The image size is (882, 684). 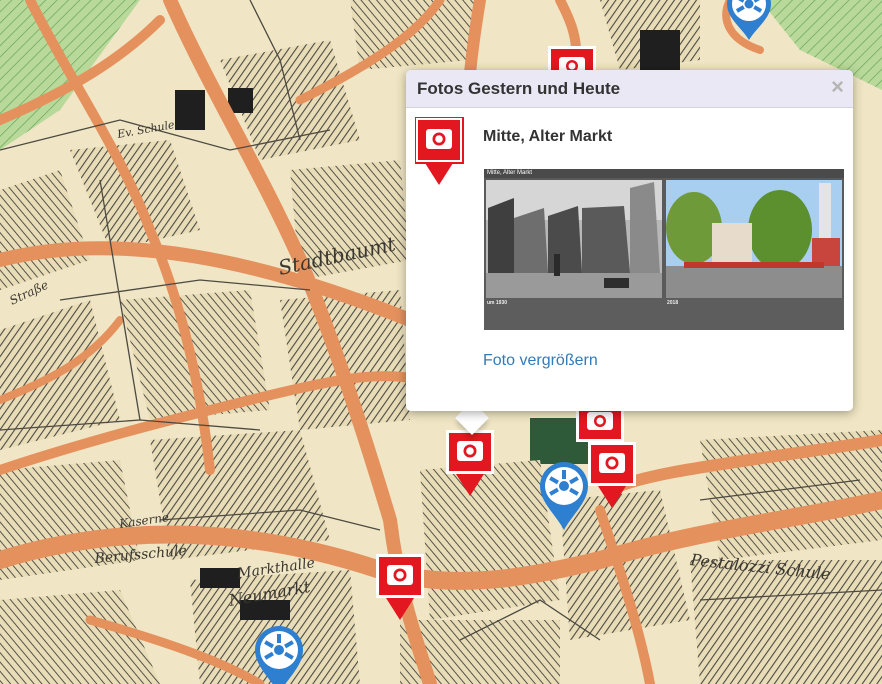 I want to click on close-icon: ×, so click(x=837, y=87).